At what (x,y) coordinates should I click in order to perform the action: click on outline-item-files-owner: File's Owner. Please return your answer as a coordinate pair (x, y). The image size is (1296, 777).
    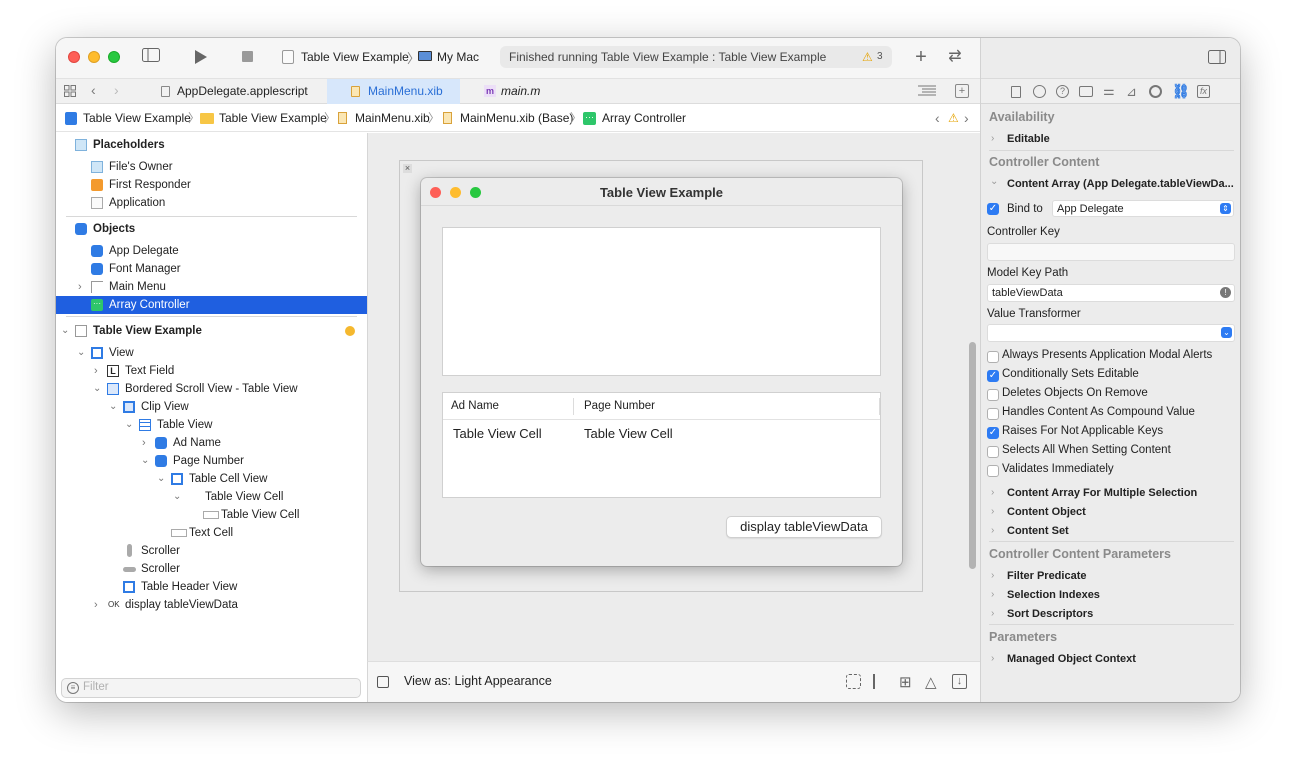
    Looking at the image, I should click on (211, 167).